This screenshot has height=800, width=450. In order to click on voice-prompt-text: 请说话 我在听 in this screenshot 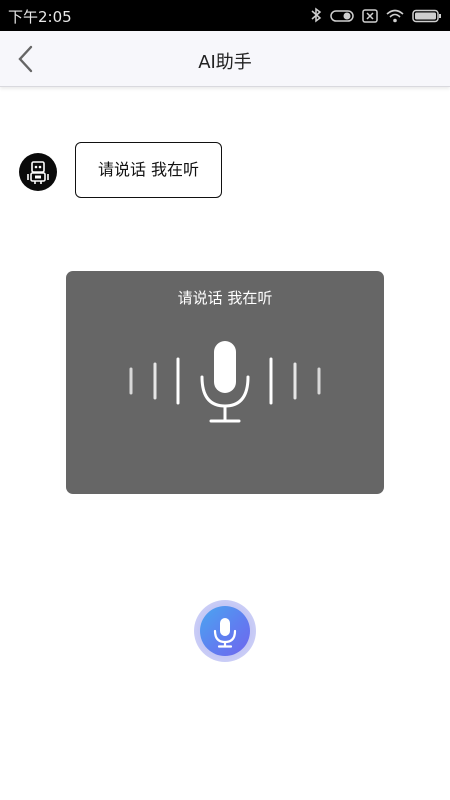, I will do `click(225, 298)`.